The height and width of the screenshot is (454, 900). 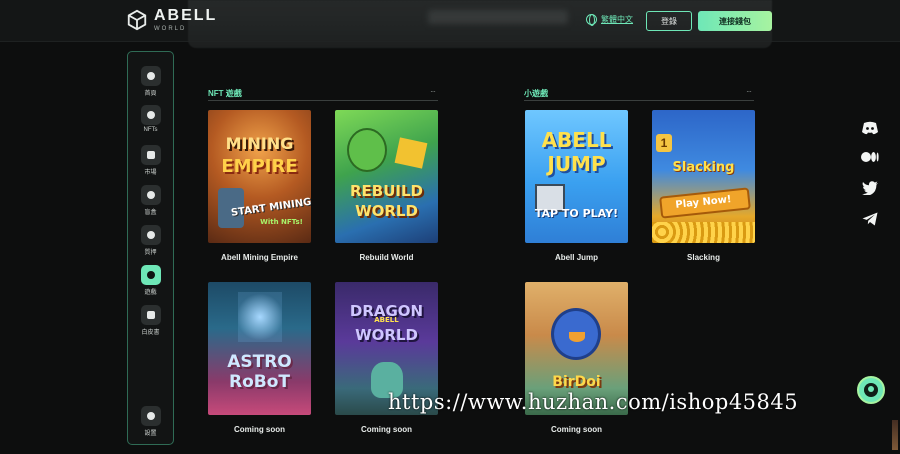 What do you see at coordinates (186, 15) in the screenshot?
I see `logo-name: ABELL` at bounding box center [186, 15].